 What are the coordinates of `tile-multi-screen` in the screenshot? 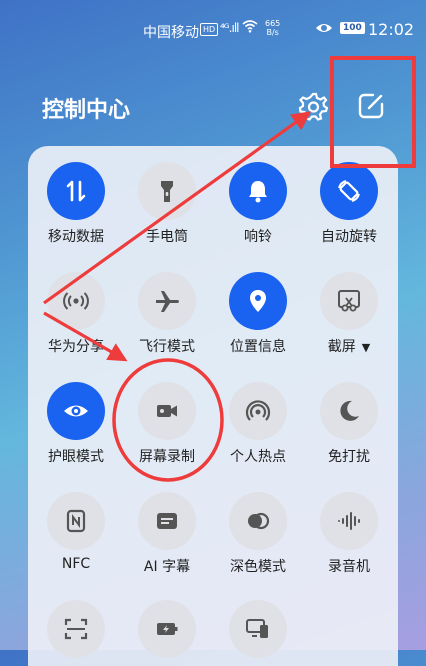 It's located at (258, 629).